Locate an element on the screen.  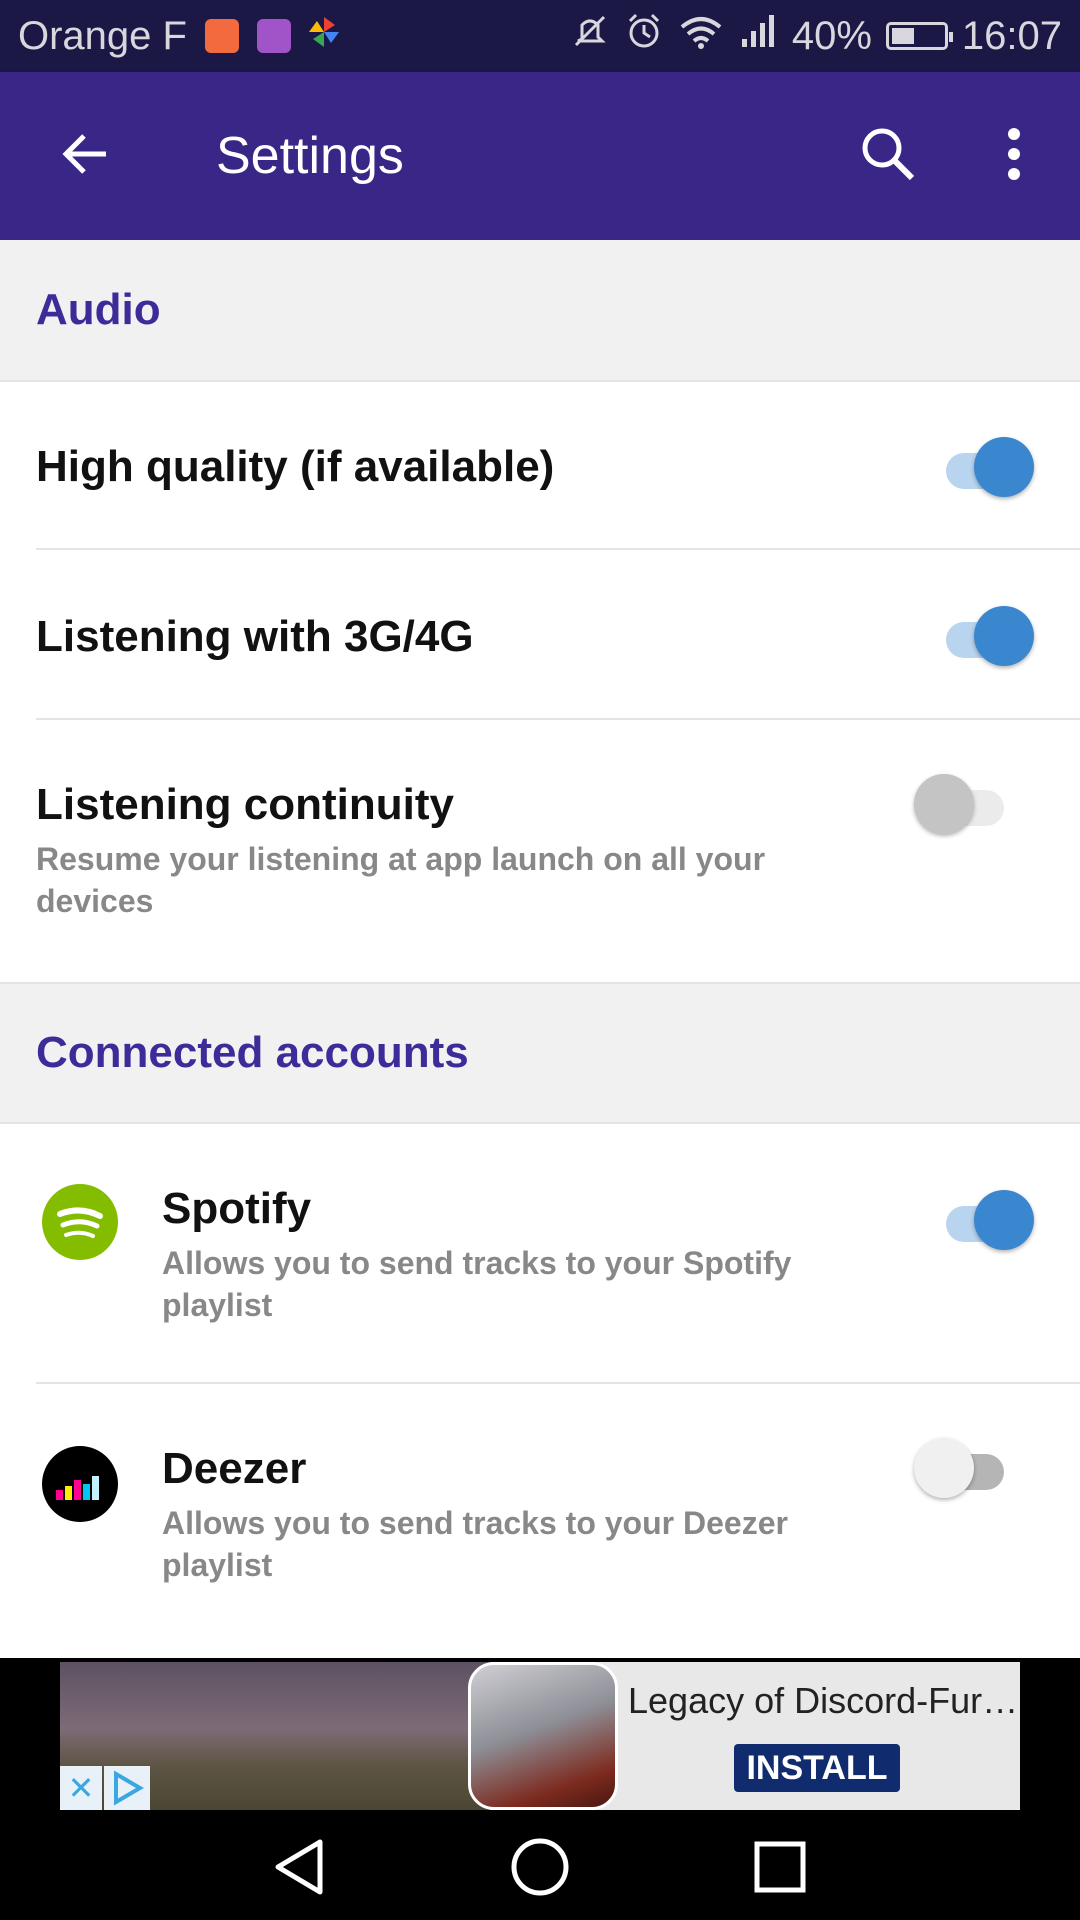
spotify-icon is located at coordinates (80, 1222).